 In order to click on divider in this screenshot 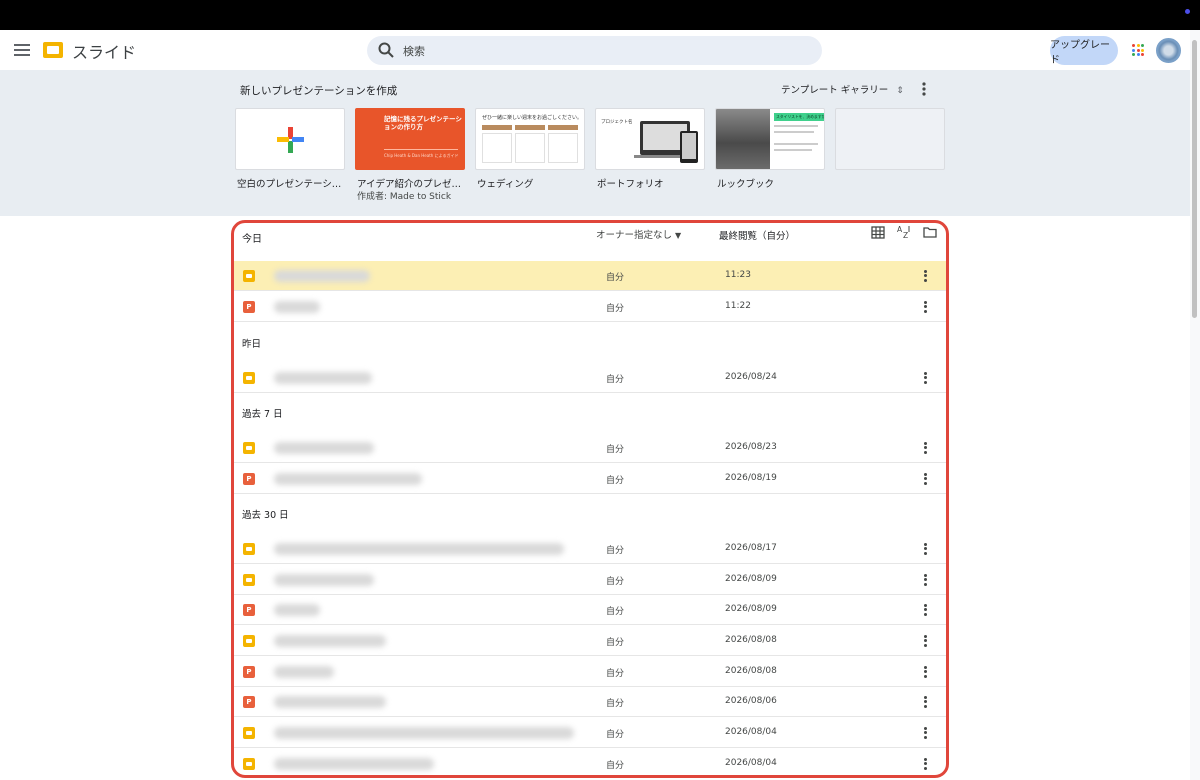, I will do `click(421, 149)`.